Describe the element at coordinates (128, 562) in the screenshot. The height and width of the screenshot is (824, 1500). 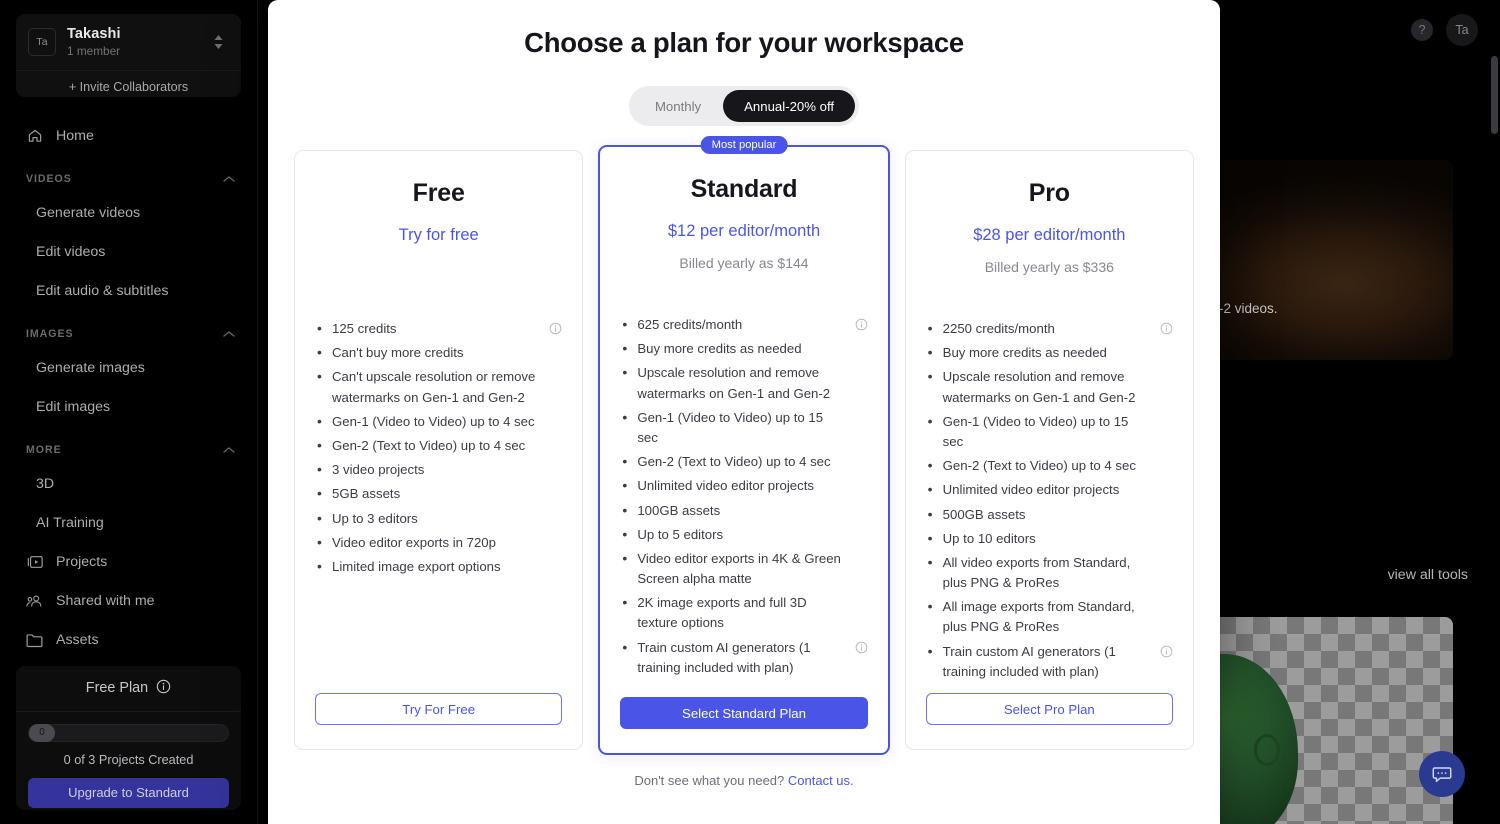
I see `sidebar-item-projects: Projects` at that location.